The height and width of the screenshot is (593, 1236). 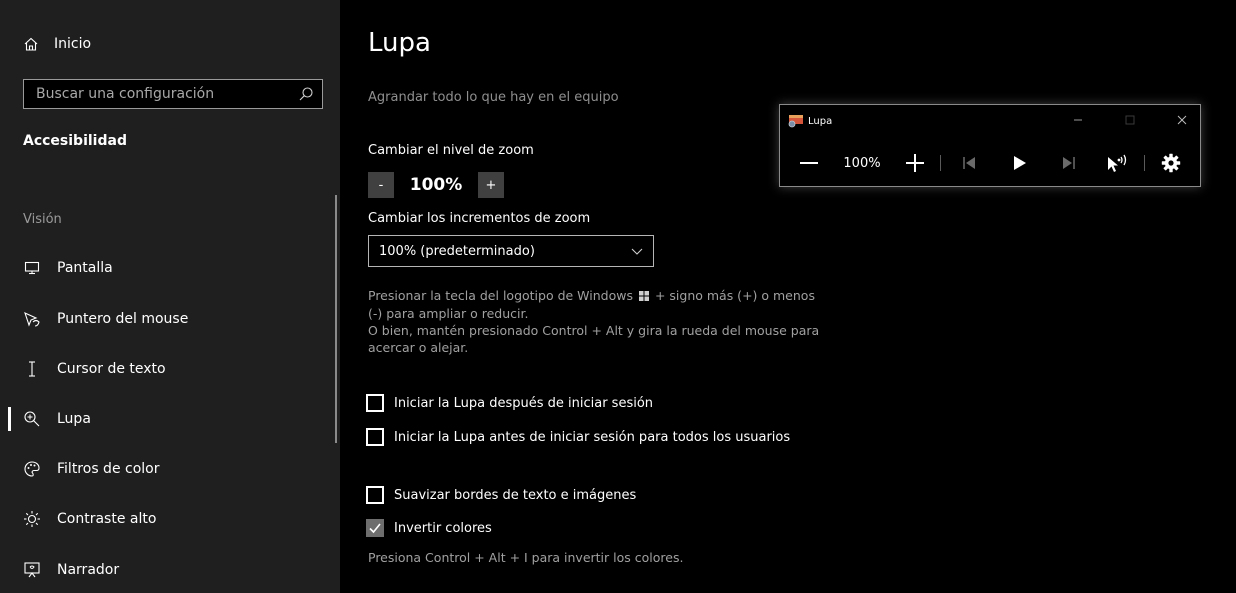 I want to click on nav-home-label: Inicio, so click(x=73, y=44).